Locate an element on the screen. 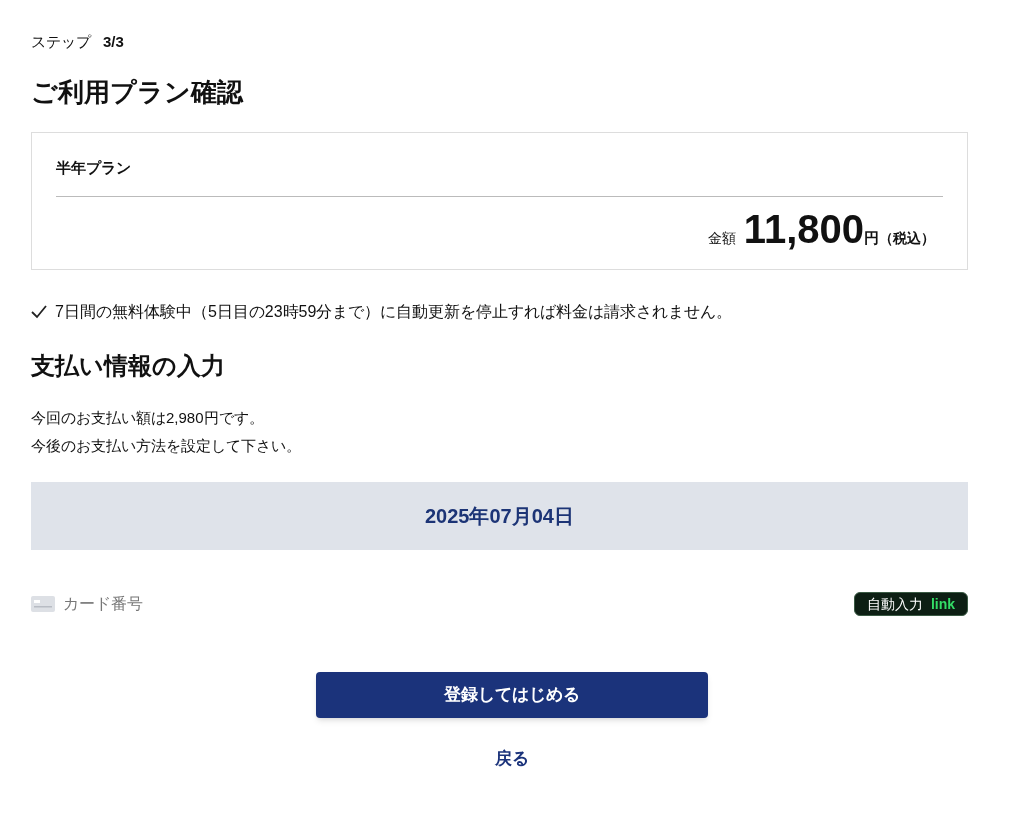  autofill-label: 自動入力 is located at coordinates (894, 604).